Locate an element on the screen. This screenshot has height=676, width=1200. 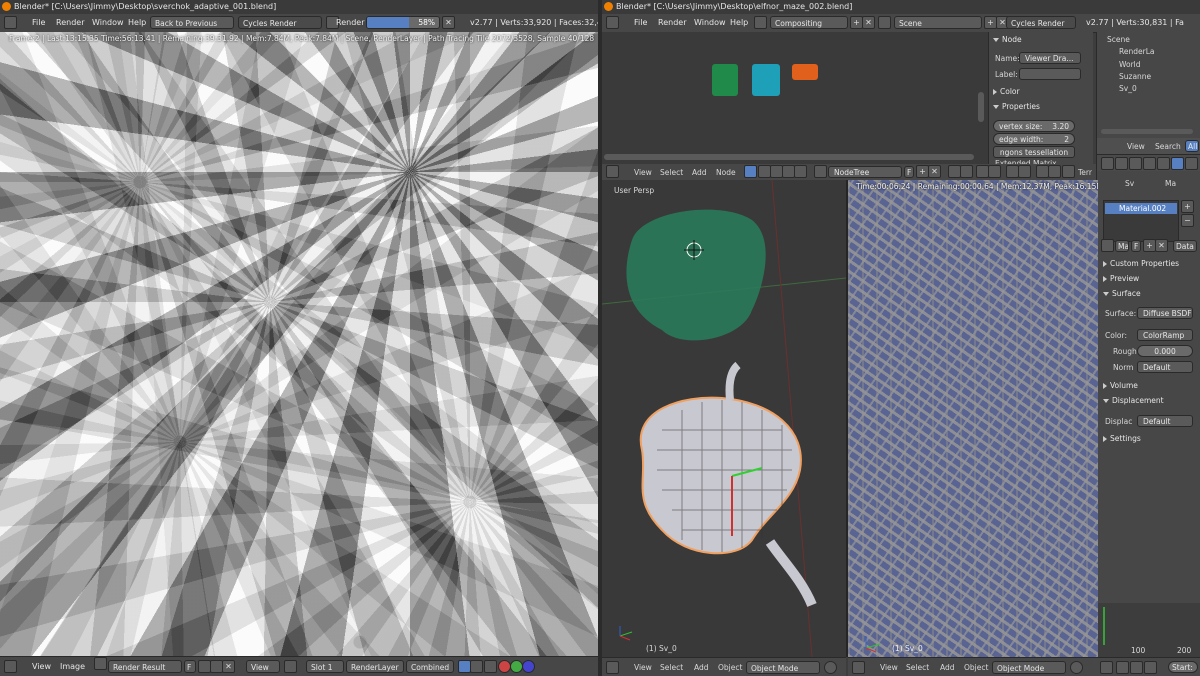
tab-object-icon is located at coordinates (1163, 163).